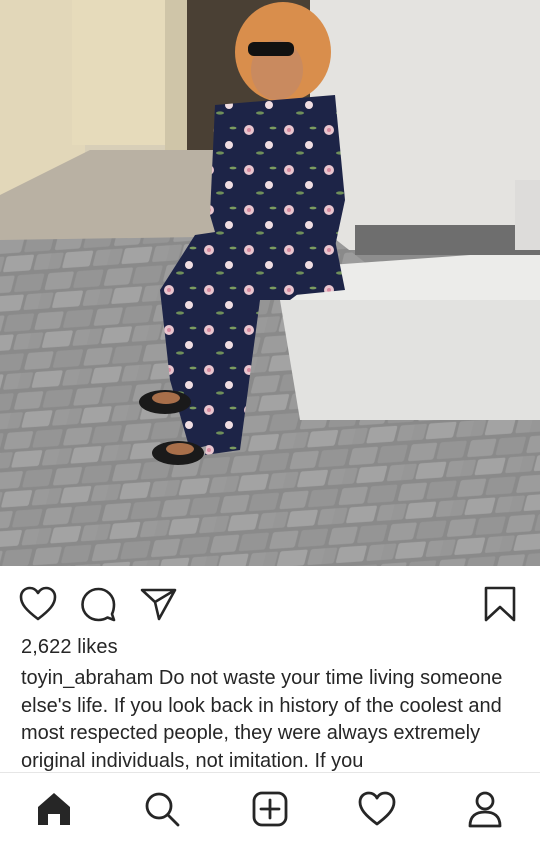  Describe the element at coordinates (98, 604) in the screenshot. I see `comment-bubble-icon` at that location.